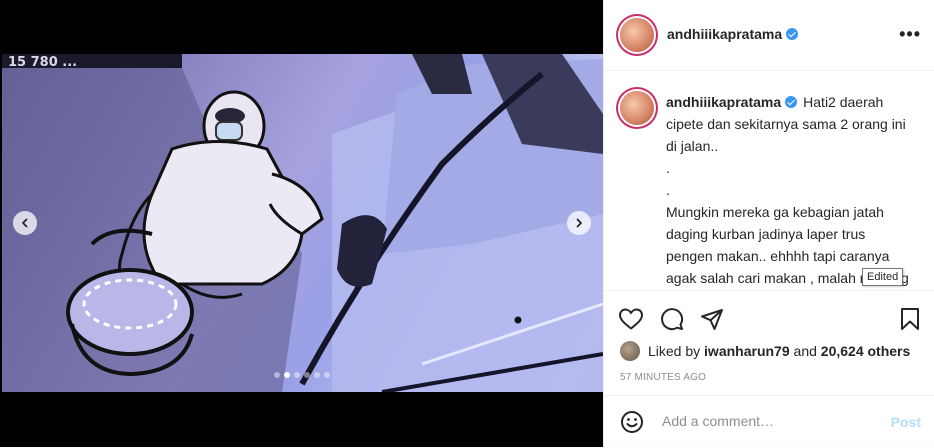  What do you see at coordinates (712, 319) in the screenshot?
I see `share-icon` at bounding box center [712, 319].